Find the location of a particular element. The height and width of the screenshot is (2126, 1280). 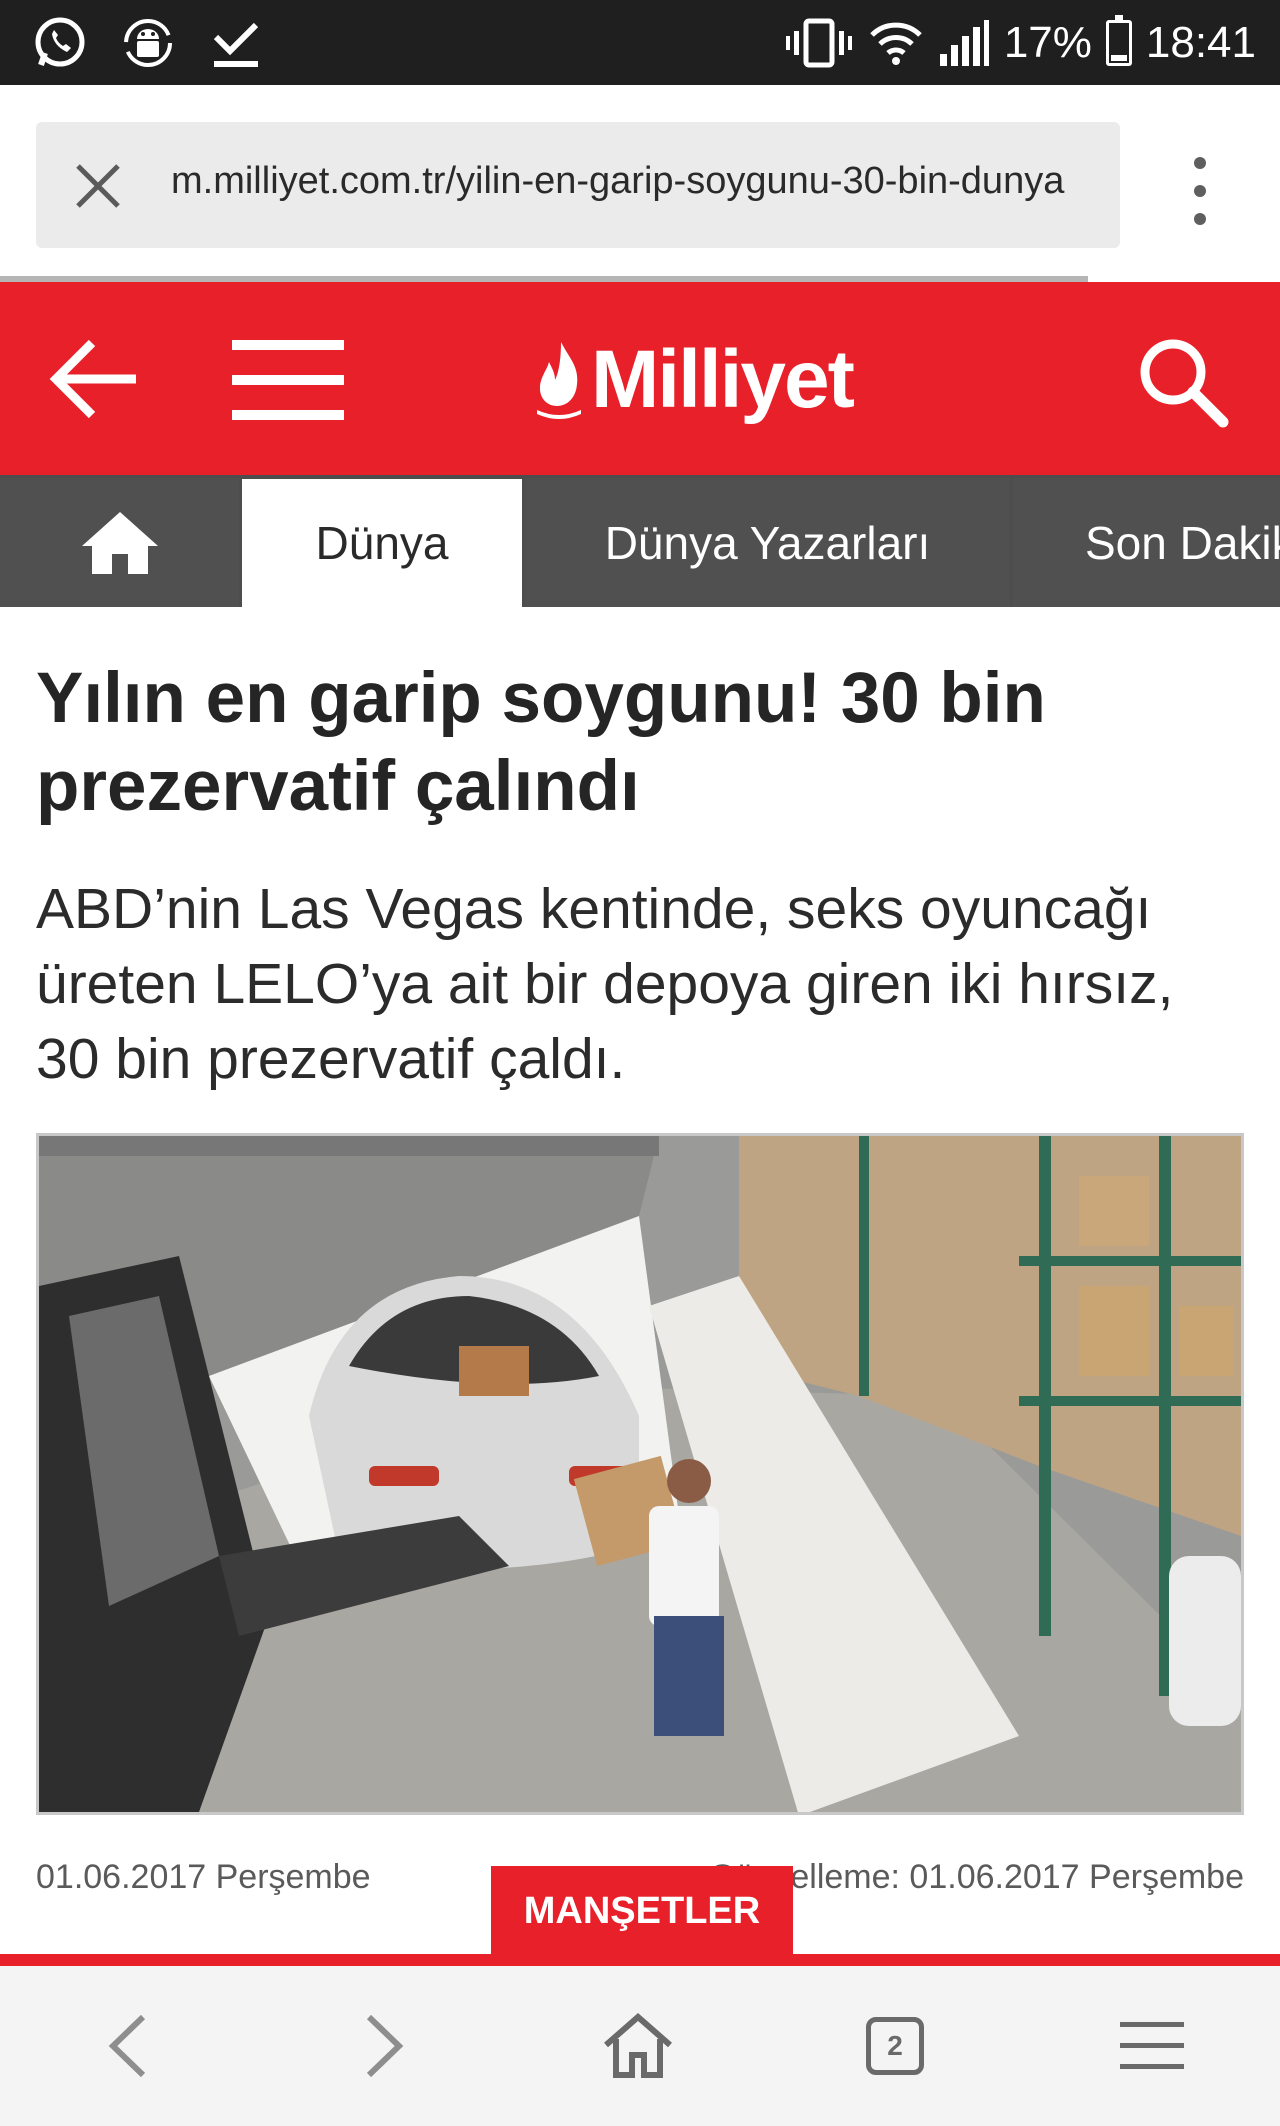

battery-icon is located at coordinates (1118, 40).